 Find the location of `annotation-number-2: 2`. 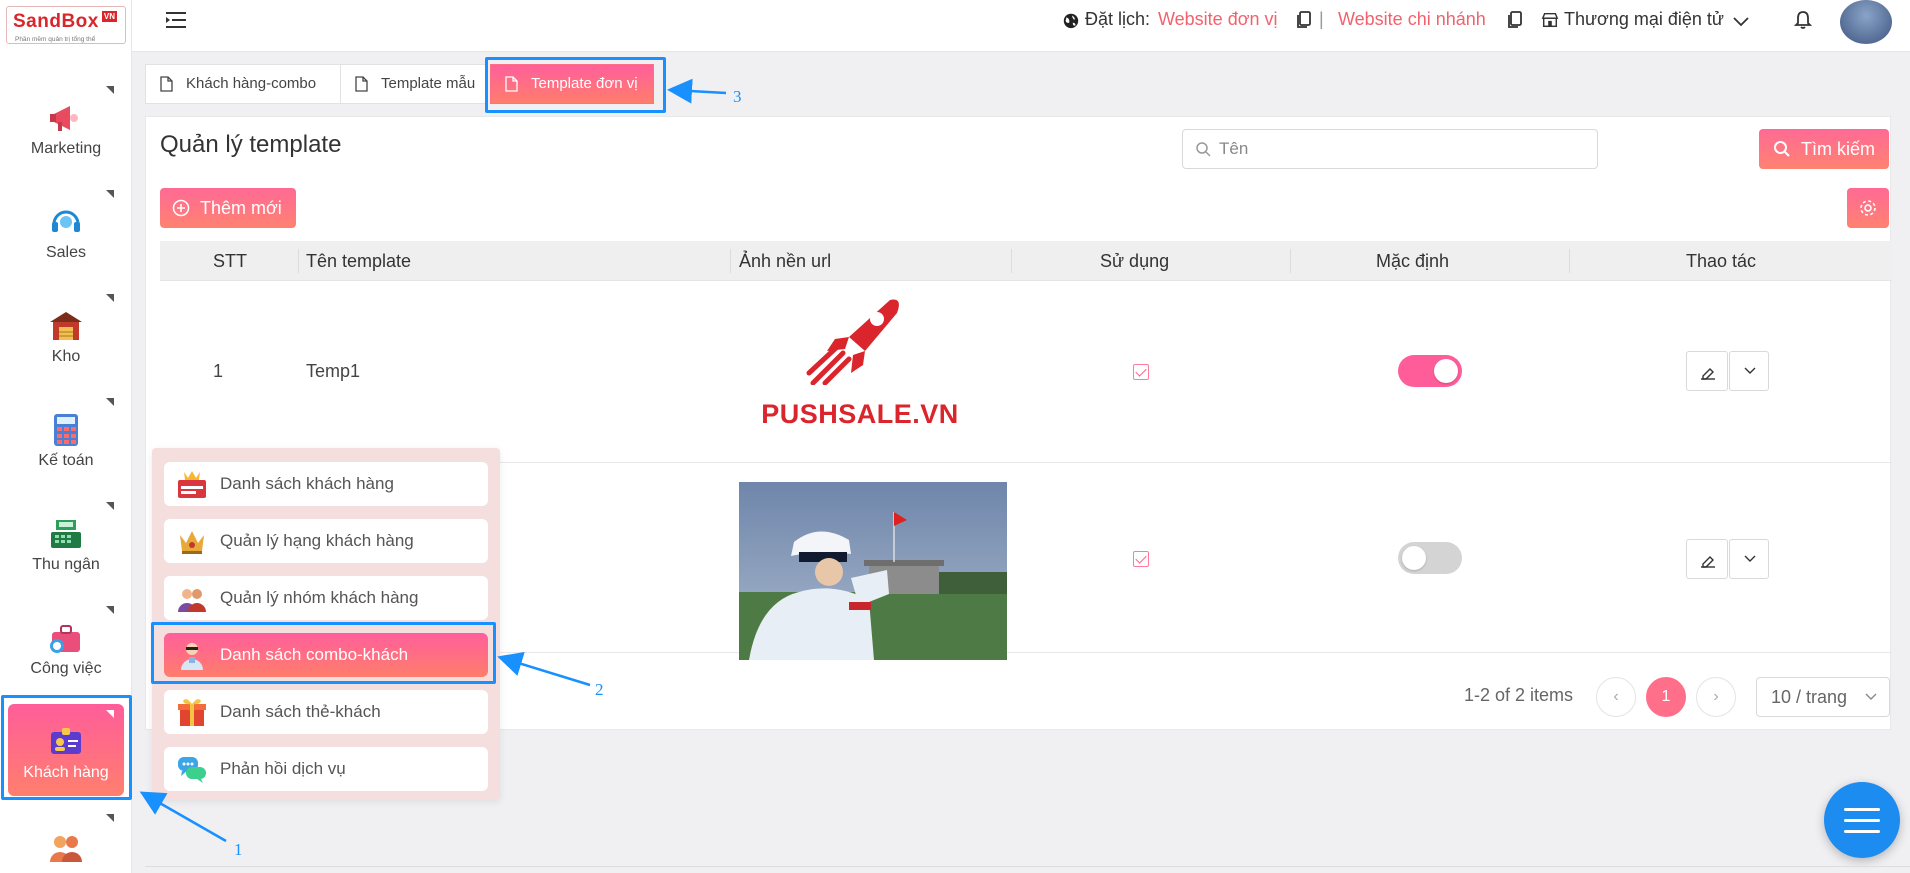

annotation-number-2: 2 is located at coordinates (599, 689).